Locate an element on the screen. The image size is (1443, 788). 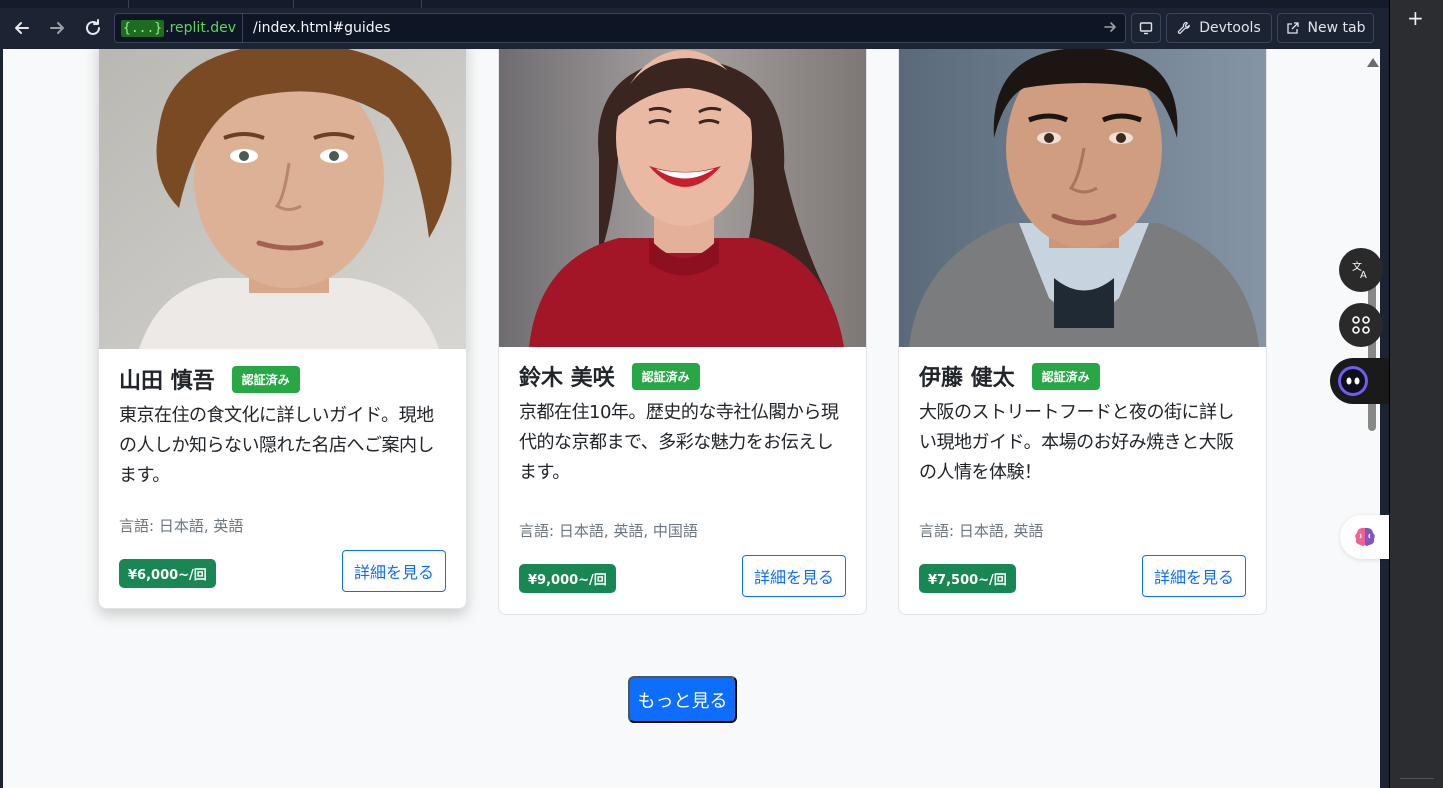
scrollbar-thumb is located at coordinates (1372, 355).